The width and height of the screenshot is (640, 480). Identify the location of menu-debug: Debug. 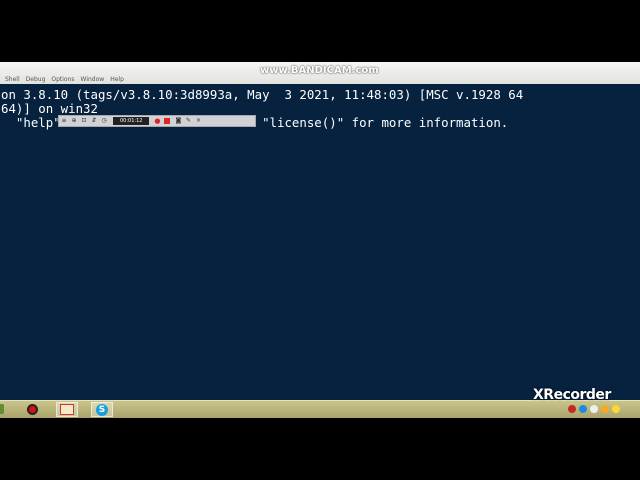
(36, 80).